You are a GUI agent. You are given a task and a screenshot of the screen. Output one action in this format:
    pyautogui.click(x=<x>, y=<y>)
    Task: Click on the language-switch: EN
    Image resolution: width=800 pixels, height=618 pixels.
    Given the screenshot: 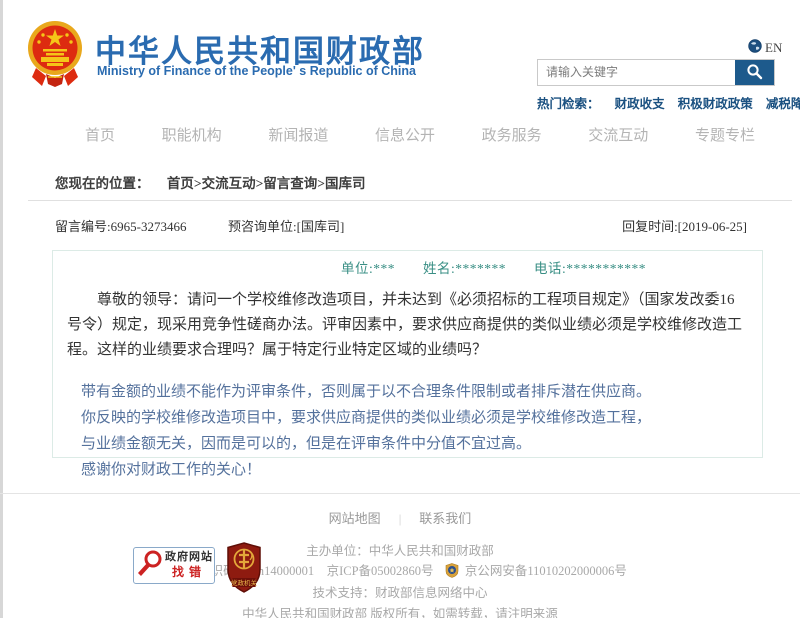 What is the action you would take?
    pyautogui.click(x=765, y=48)
    